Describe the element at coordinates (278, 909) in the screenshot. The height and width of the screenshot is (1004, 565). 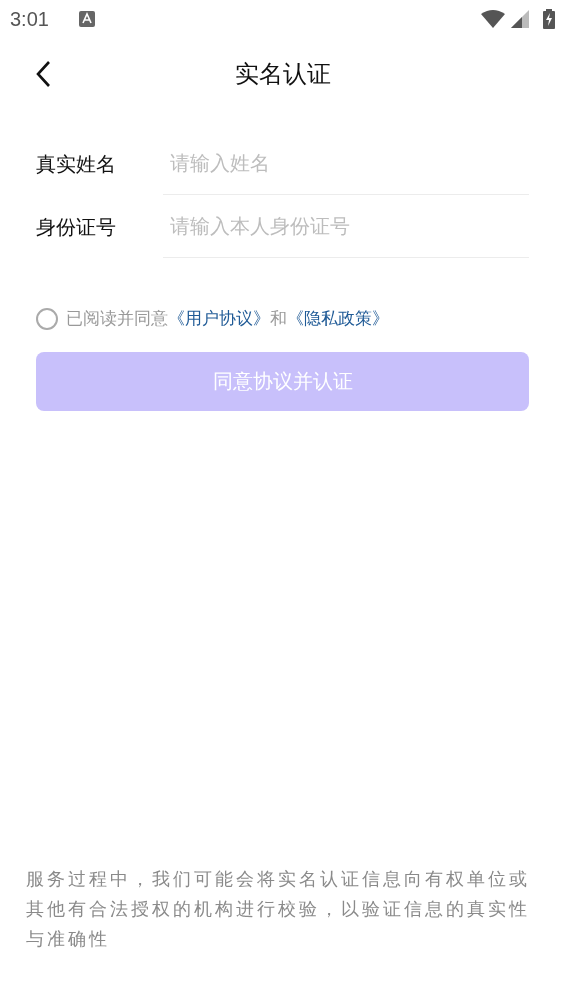
I see `footer-note: 服务过程中，我们可能会将实名认证信息向有权单位或其他有合法授权的机构进行校验，以验证信息的真实性与准确性` at that location.